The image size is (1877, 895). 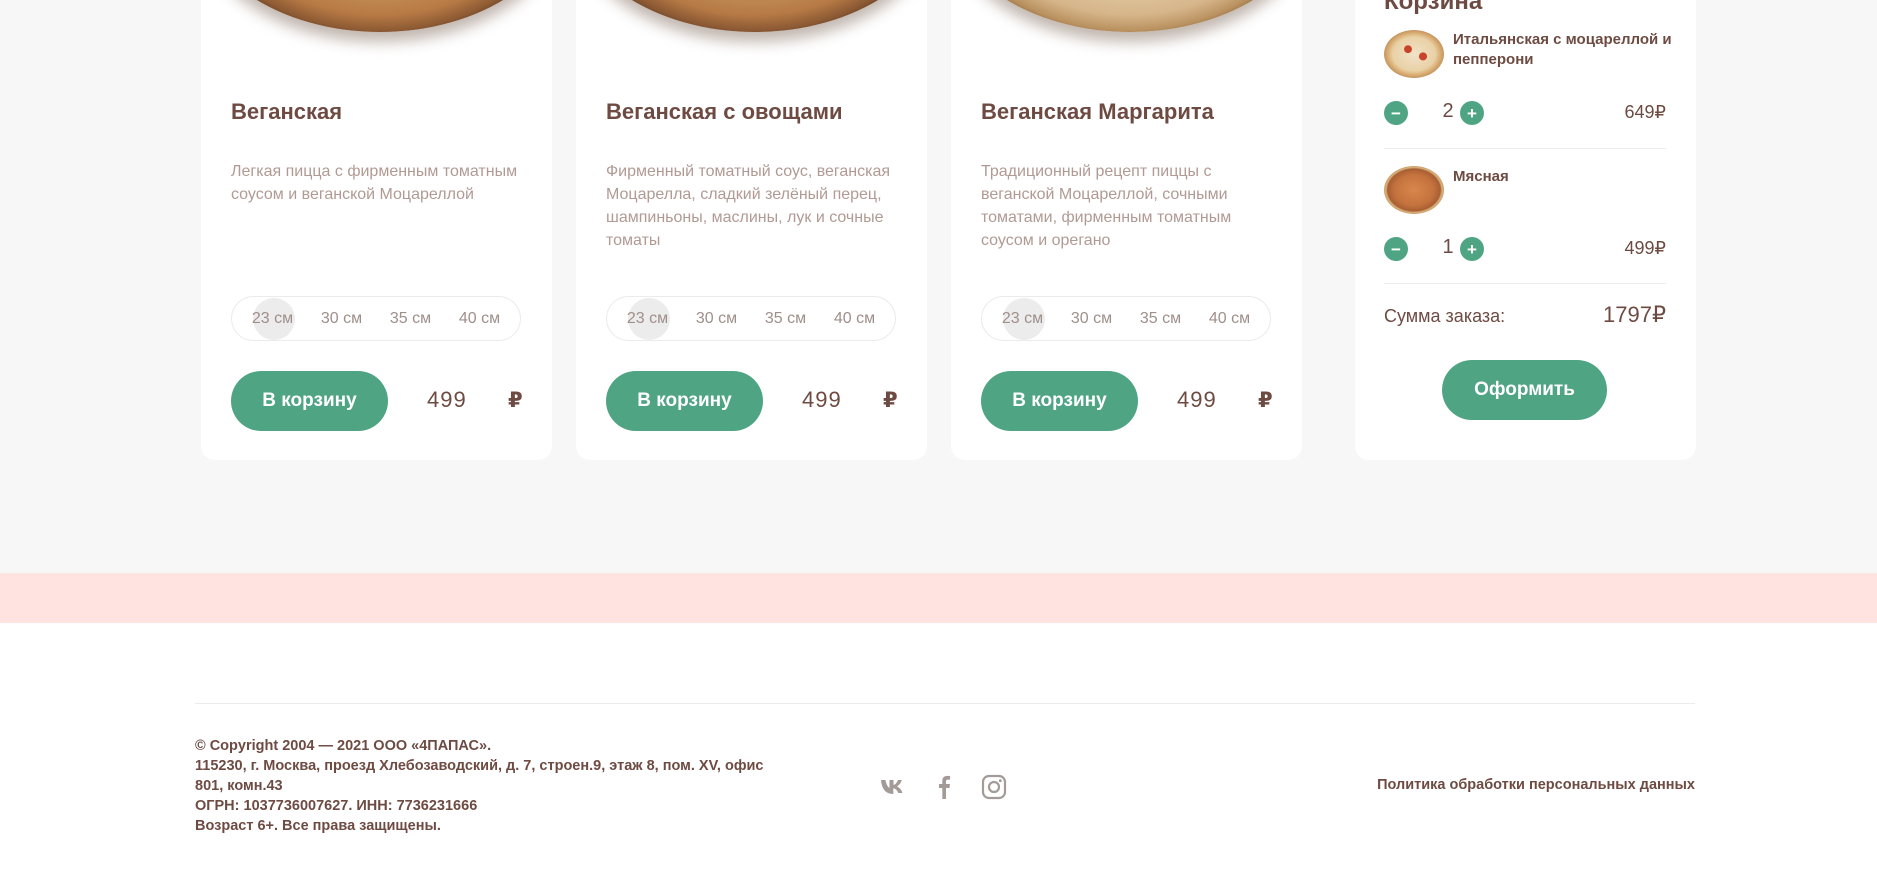 I want to click on basket-item-price: 649₽, so click(x=1645, y=112).